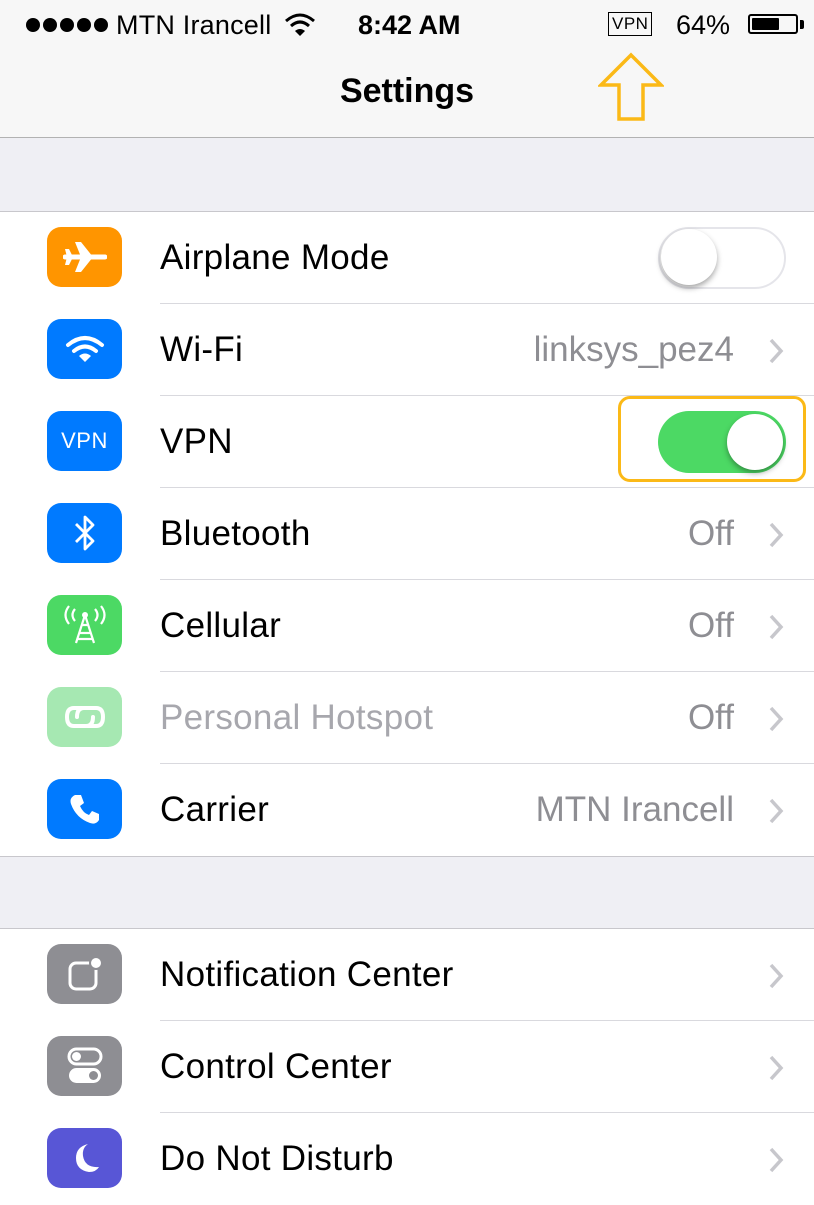  I want to click on carrier-label: Carrier, so click(215, 809).